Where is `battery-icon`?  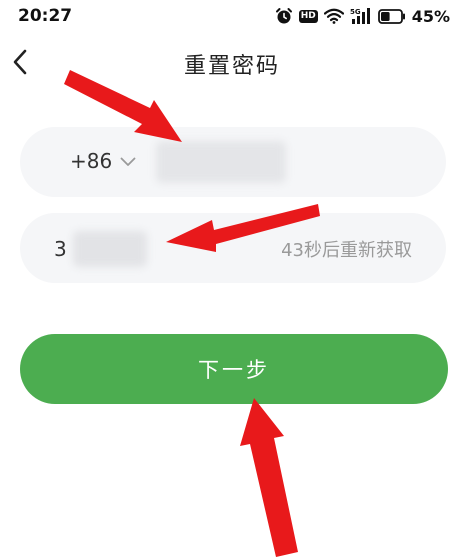 battery-icon is located at coordinates (391, 16).